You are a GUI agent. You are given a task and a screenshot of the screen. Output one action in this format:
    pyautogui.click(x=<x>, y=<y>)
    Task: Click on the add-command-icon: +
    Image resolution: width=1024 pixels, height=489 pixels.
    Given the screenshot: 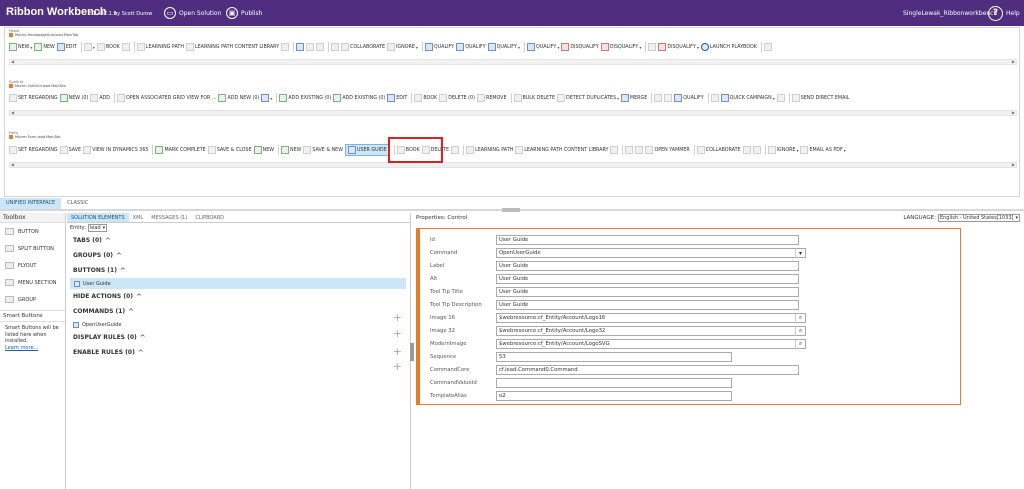 What is the action you would take?
    pyautogui.click(x=397, y=333)
    